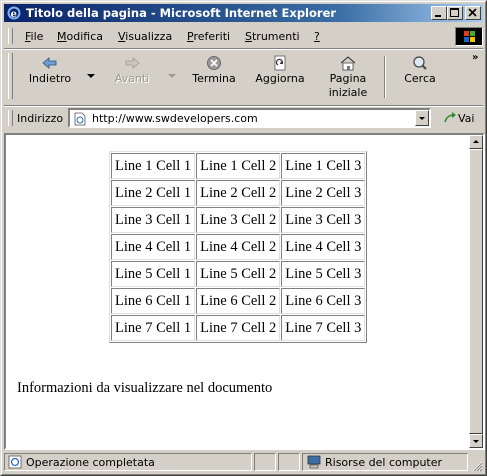  Describe the element at coordinates (49, 63) in the screenshot. I see `back-arrow-icon` at that location.